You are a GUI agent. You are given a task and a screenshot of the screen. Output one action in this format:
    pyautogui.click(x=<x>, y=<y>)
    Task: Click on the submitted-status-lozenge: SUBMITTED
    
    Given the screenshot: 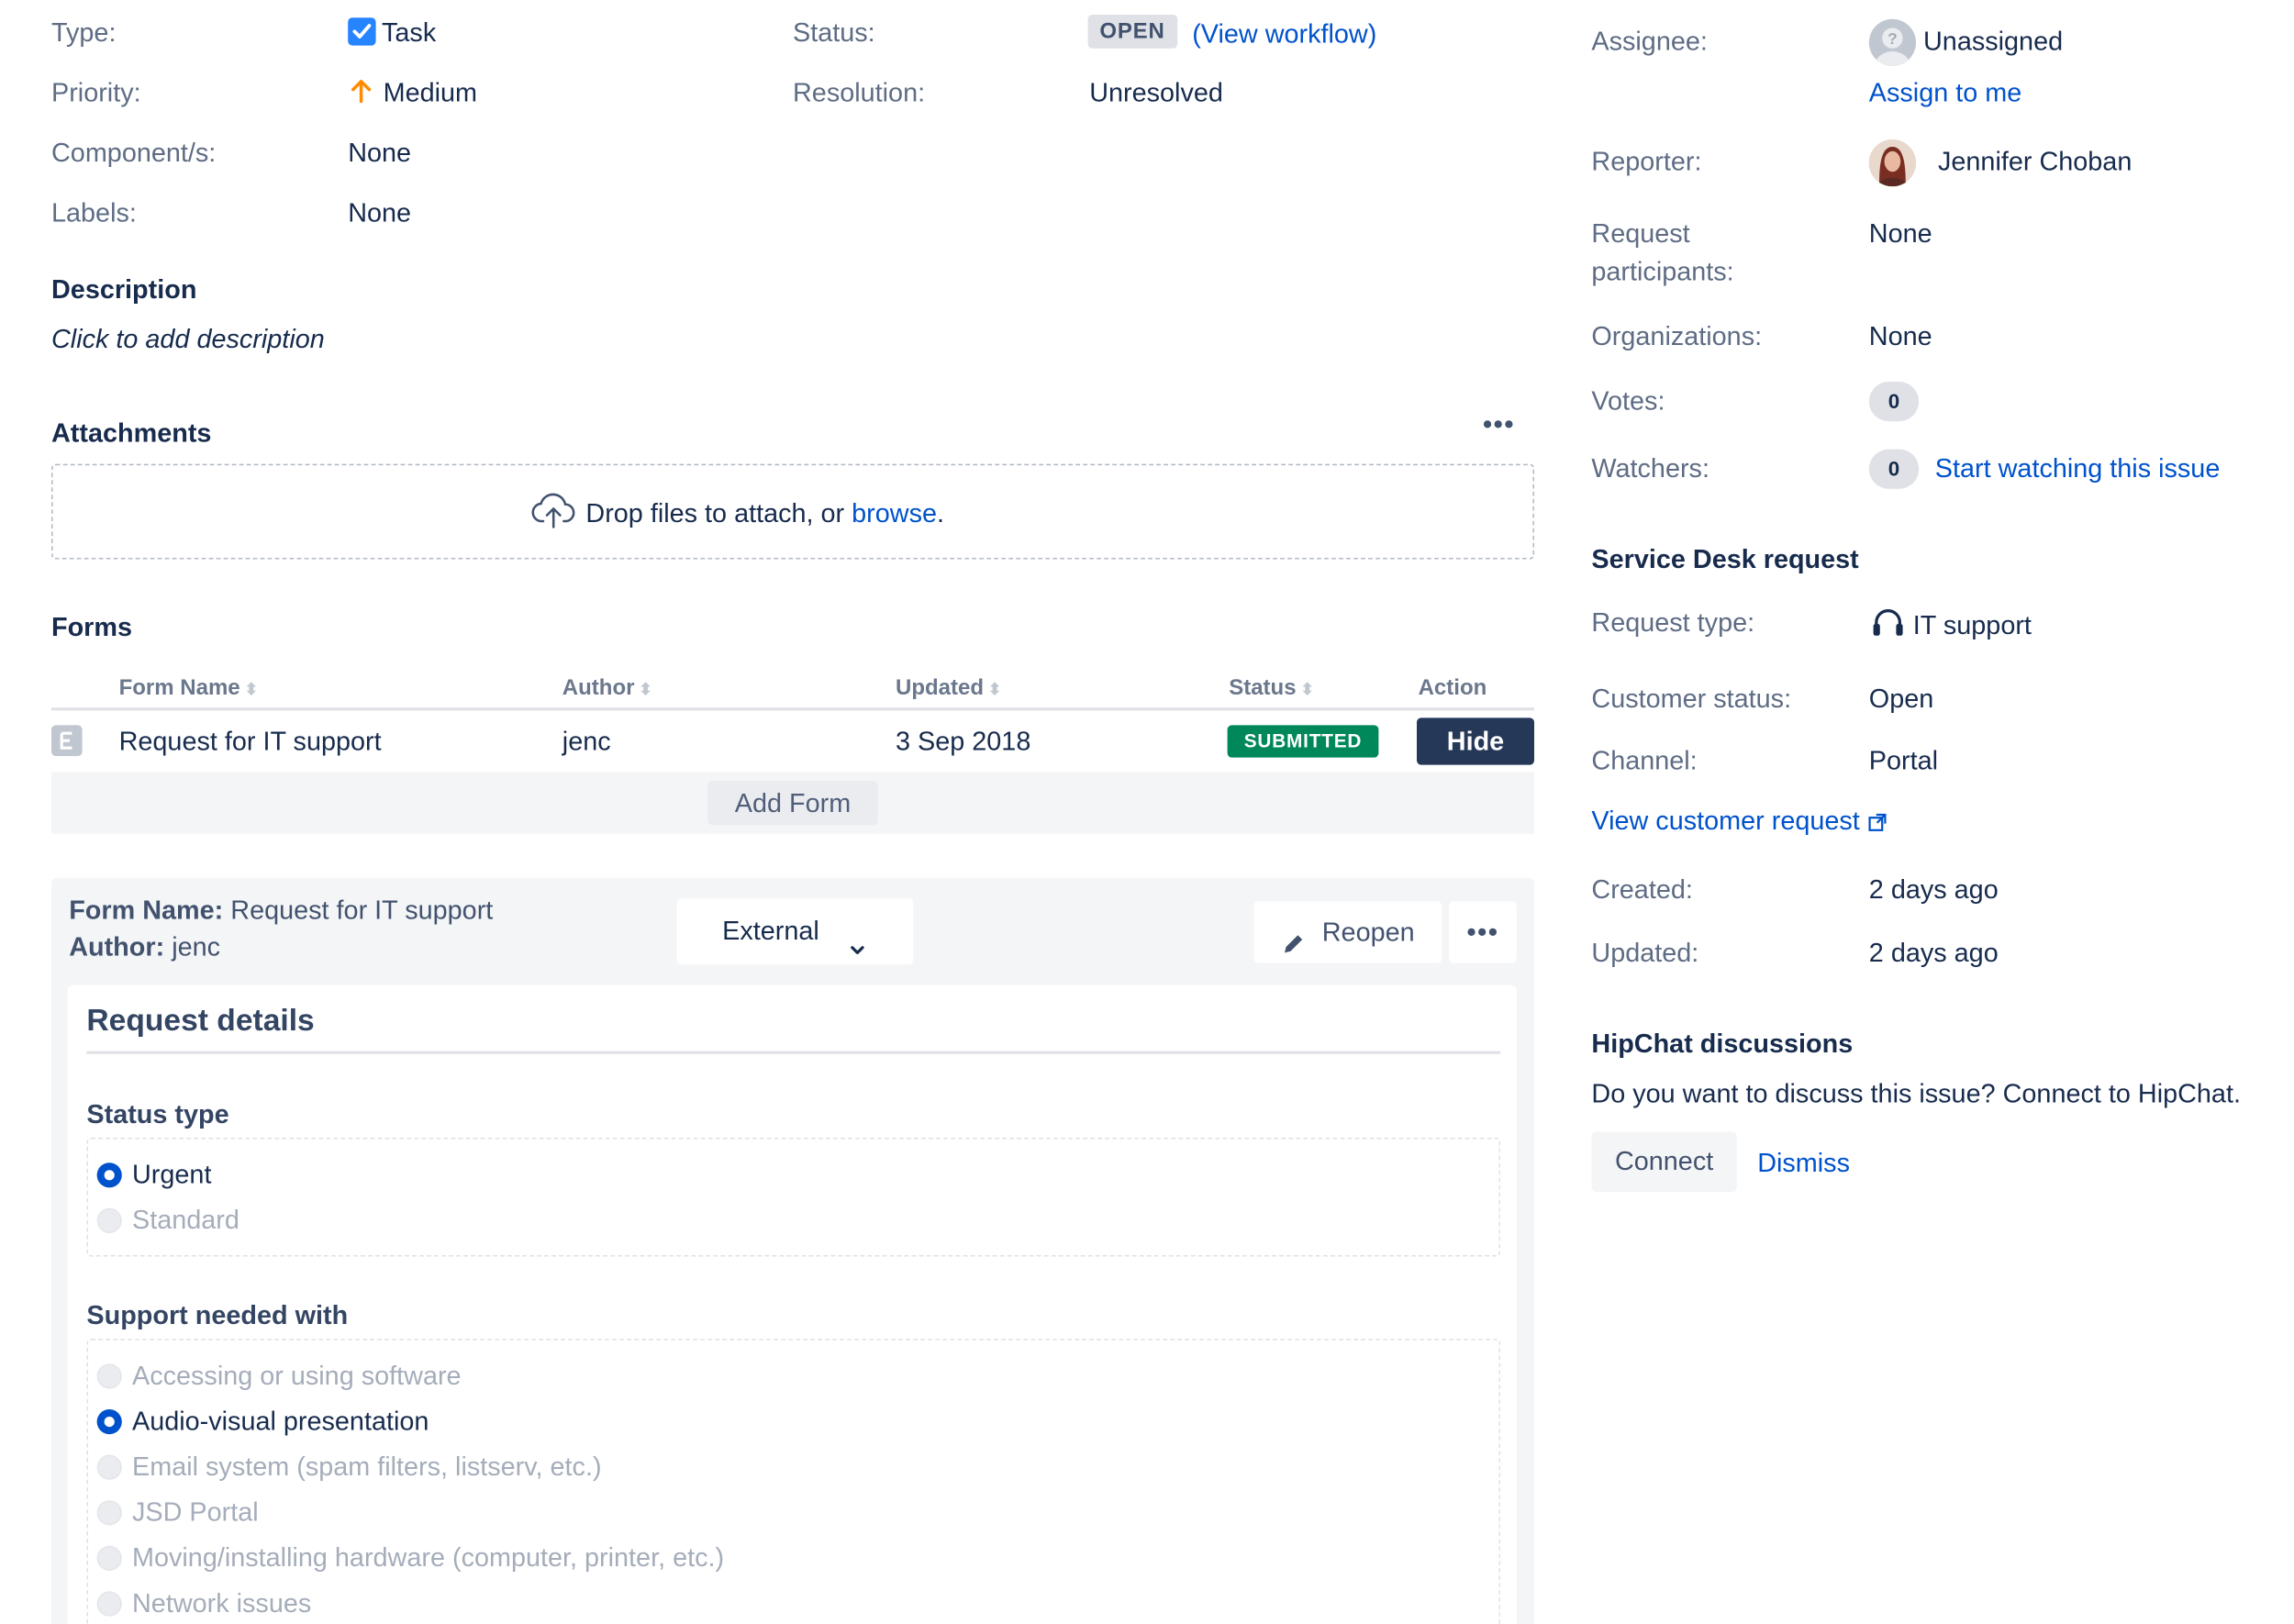 What is the action you would take?
    pyautogui.click(x=1303, y=741)
    